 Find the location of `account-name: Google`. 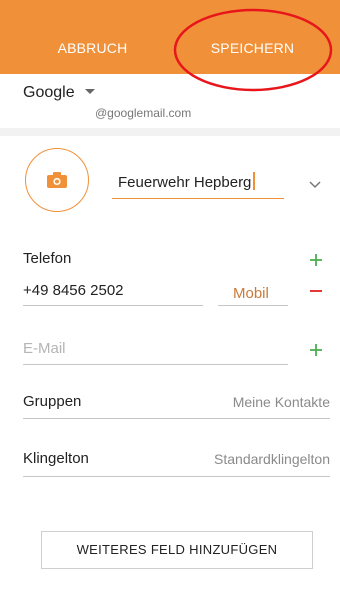

account-name: Google is located at coordinates (49, 92).